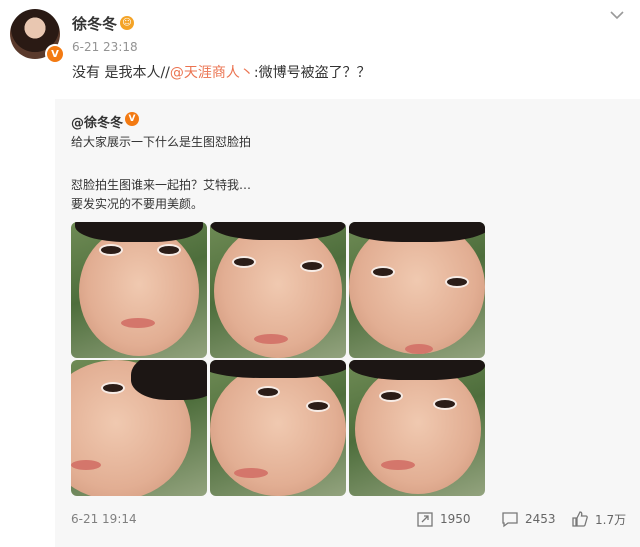 The width and height of the screenshot is (640, 547). What do you see at coordinates (617, 16) in the screenshot?
I see `chevron-down-icon` at bounding box center [617, 16].